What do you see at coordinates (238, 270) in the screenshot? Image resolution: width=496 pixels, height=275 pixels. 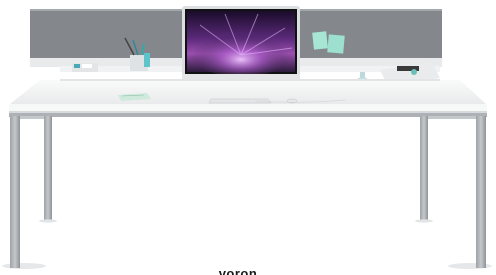 I see `brand-caption: voron` at bounding box center [238, 270].